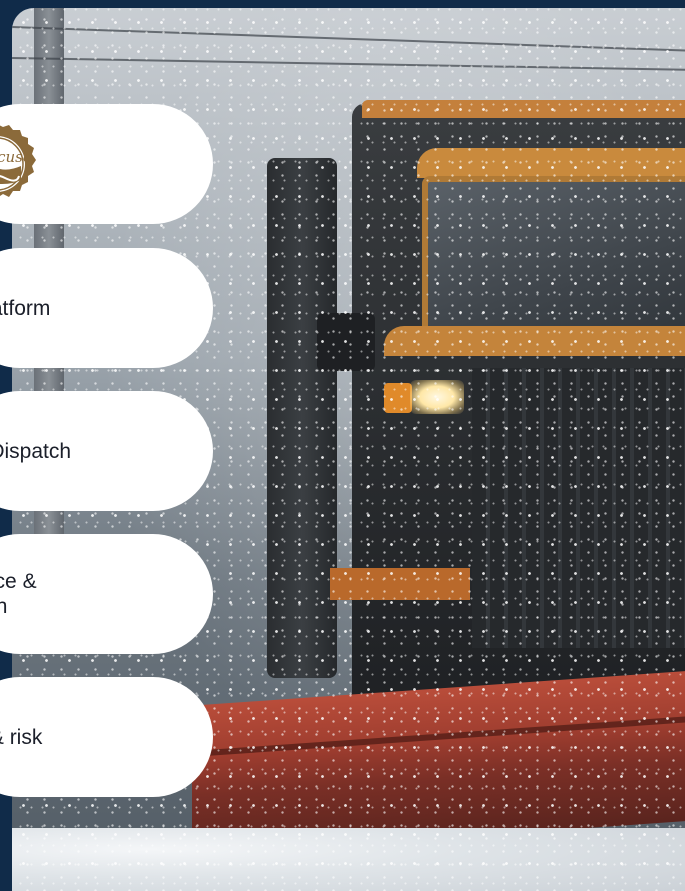 This screenshot has height=891, width=685. What do you see at coordinates (4, 606) in the screenshot?
I see `menu-item-label-line-2: lization` at bounding box center [4, 606].